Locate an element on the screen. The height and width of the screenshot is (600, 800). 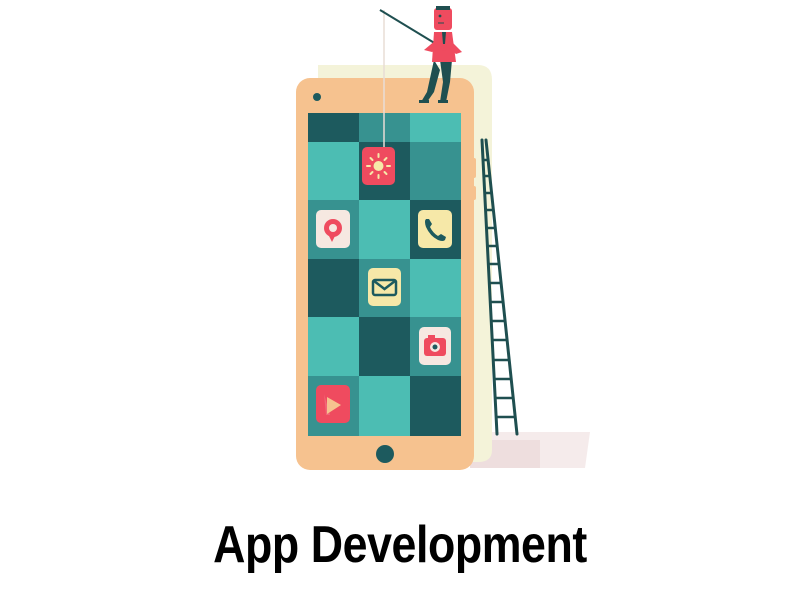
front-camera-icon is located at coordinates (317, 97).